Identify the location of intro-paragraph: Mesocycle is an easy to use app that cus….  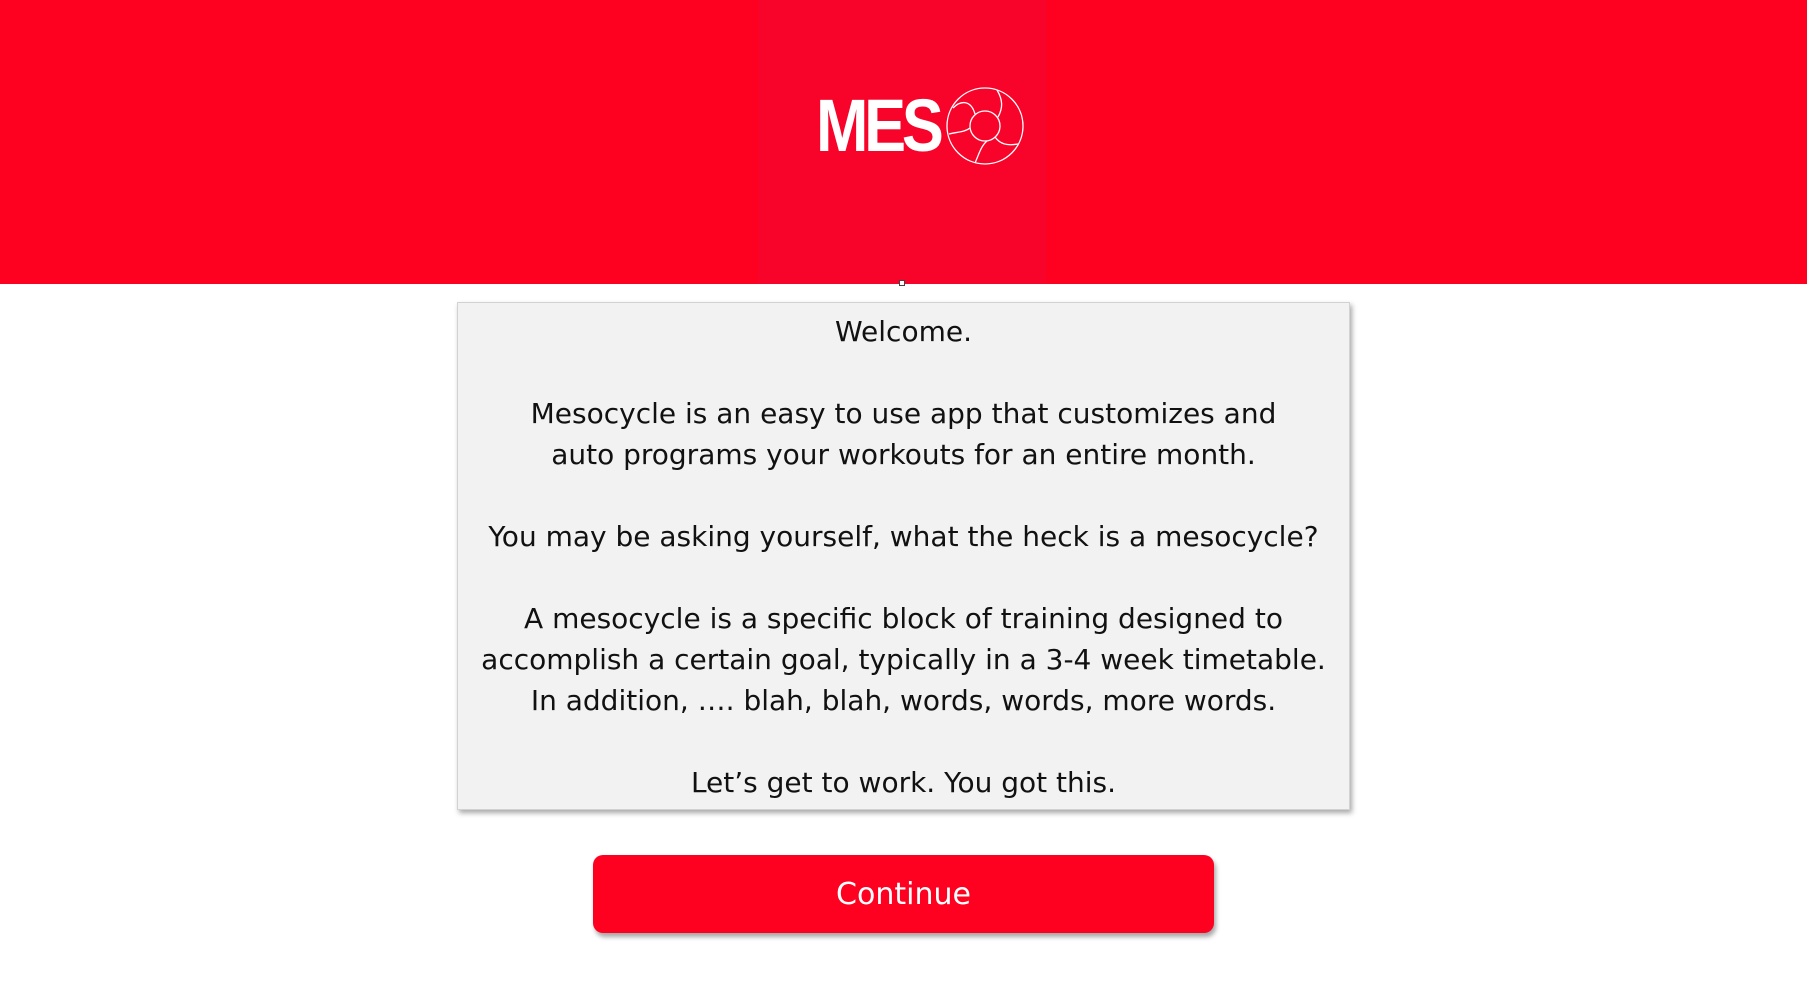
(903, 434).